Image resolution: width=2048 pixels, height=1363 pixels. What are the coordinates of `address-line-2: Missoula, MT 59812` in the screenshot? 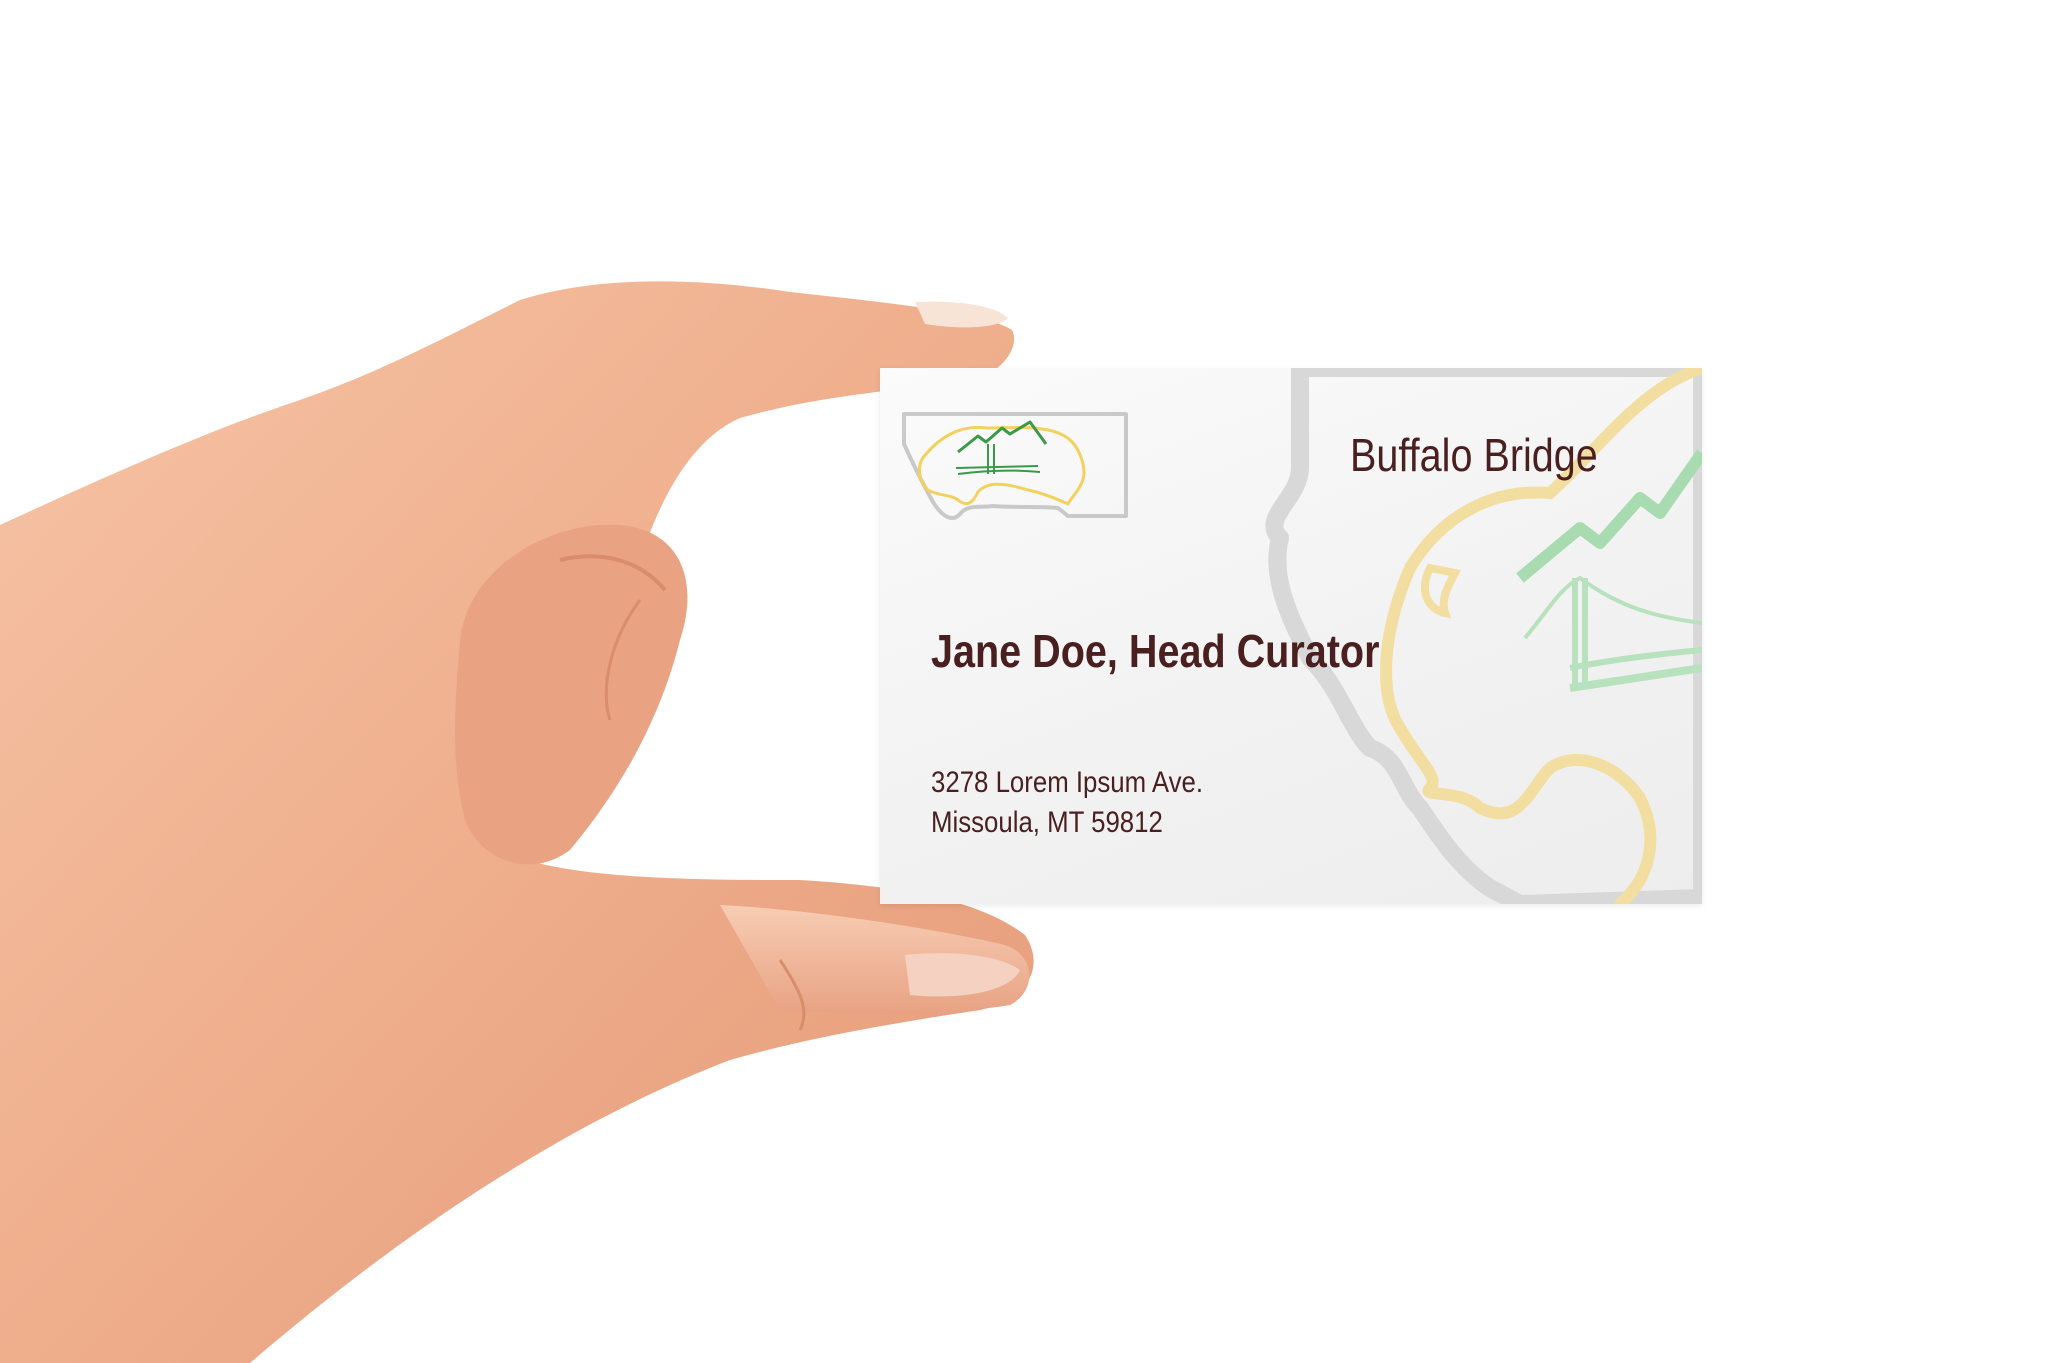 It's located at (1047, 822).